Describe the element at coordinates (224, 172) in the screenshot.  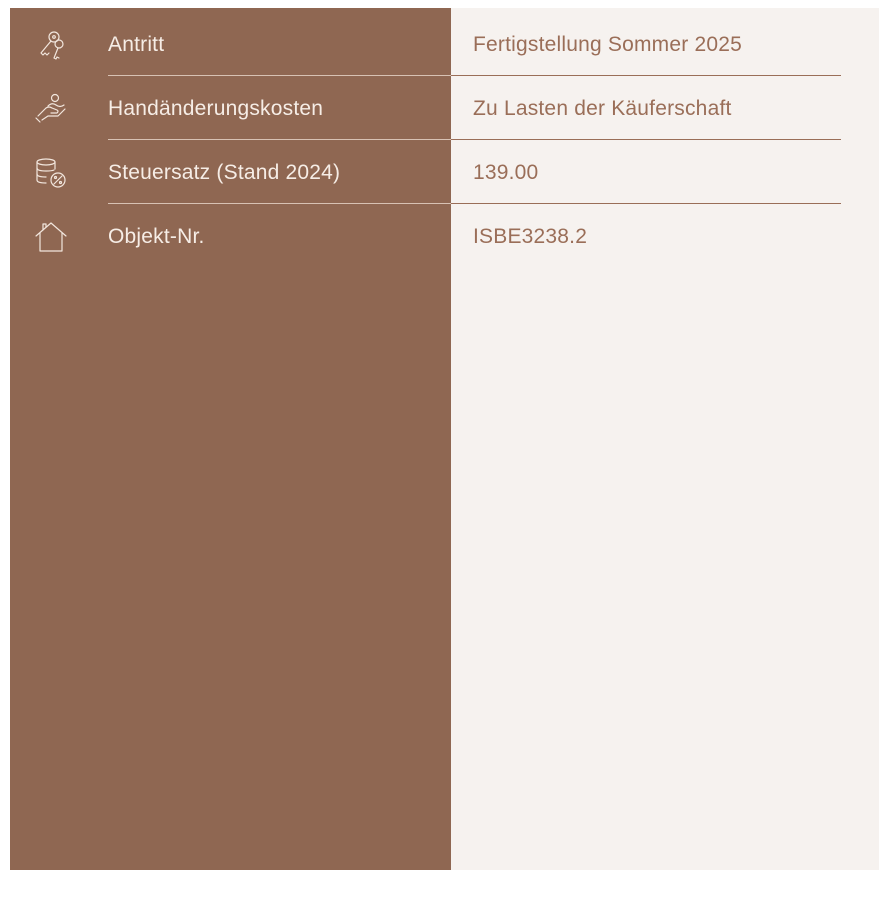
I see `label-steuersatz: Steuersatz (Stand 2024)` at that location.